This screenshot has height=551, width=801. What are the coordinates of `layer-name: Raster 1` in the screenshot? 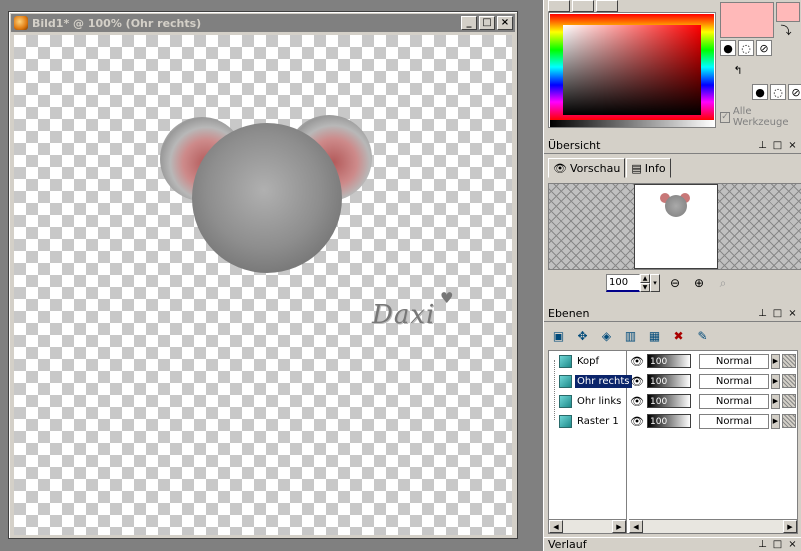 It's located at (598, 421).